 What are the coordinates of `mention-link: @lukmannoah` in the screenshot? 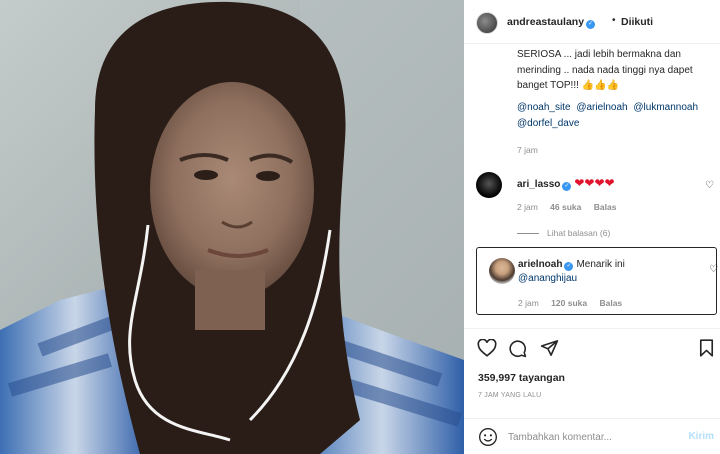 It's located at (665, 107).